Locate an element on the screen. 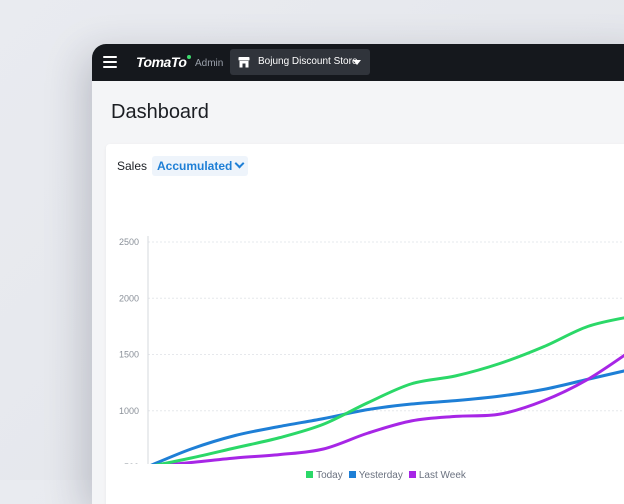  top-bar: TomaTo Admin Bojung Discount Store is located at coordinates (358, 62).